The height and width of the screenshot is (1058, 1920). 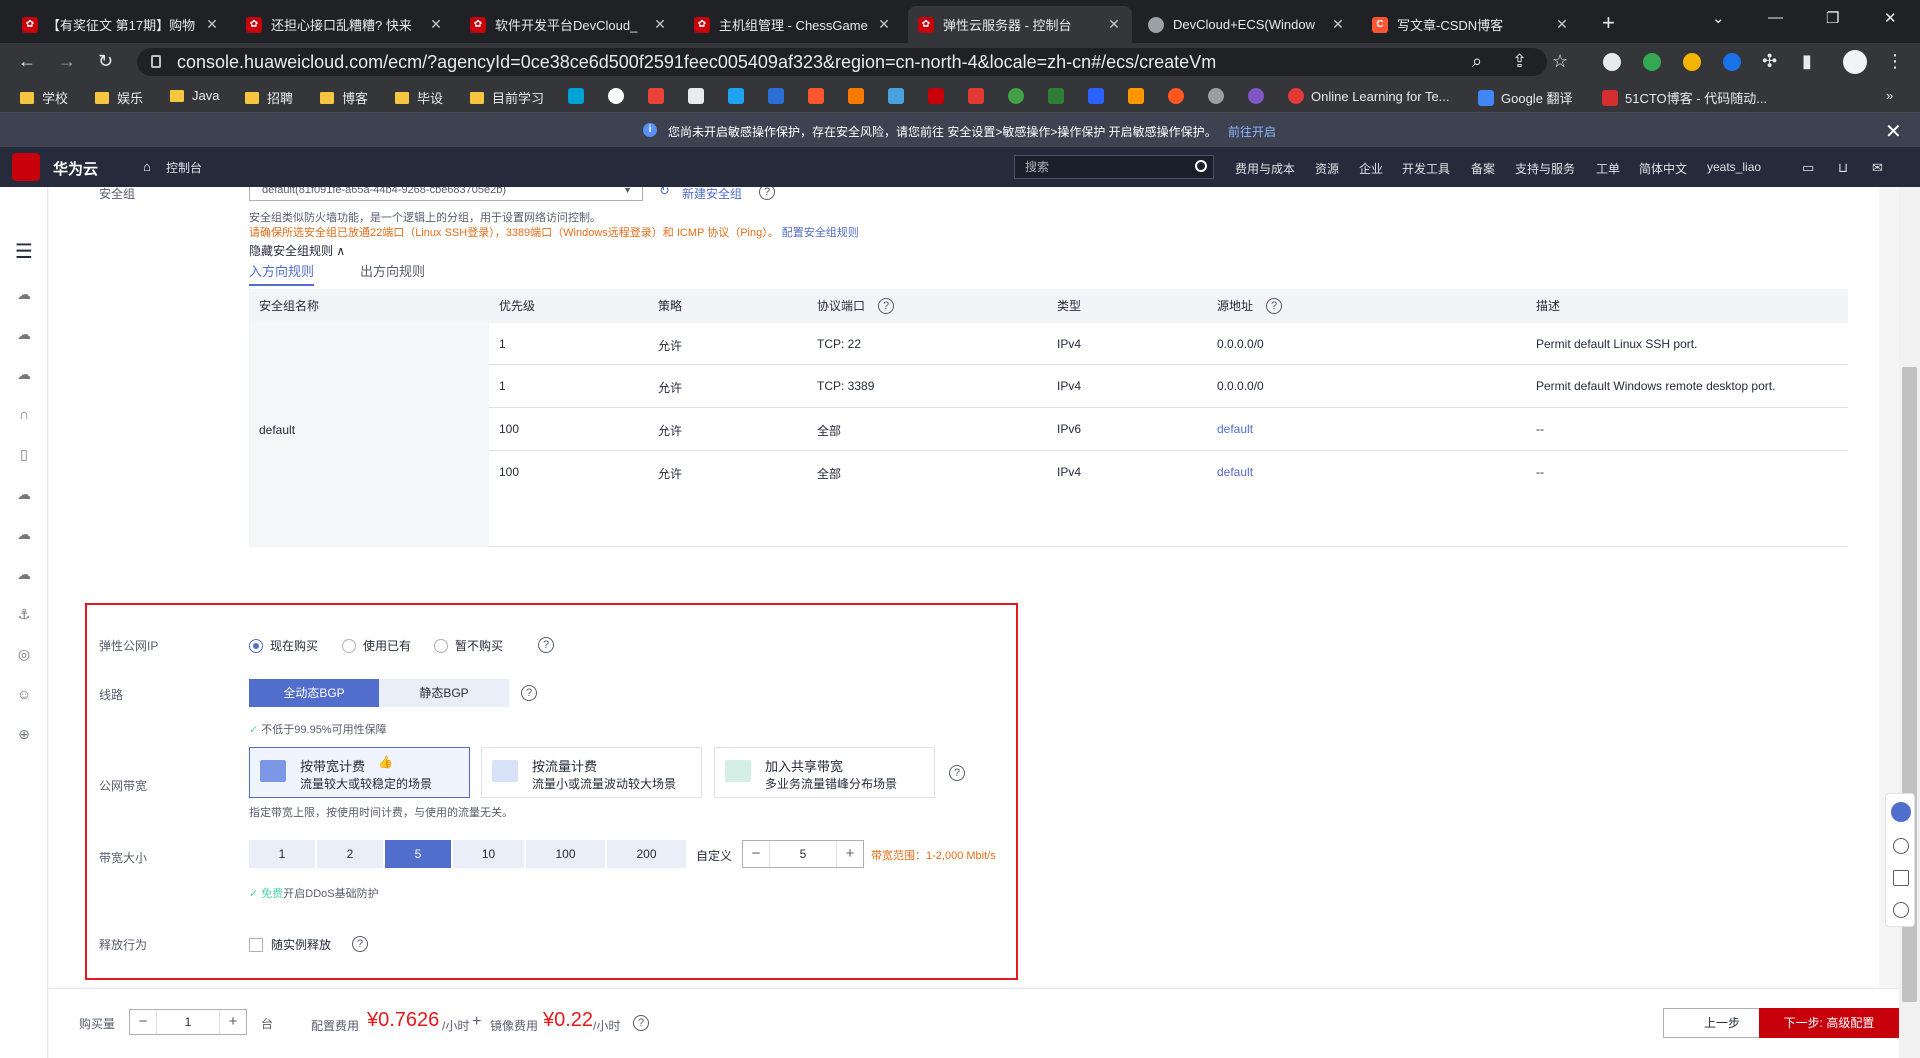 I want to click on profile-avatar, so click(x=1855, y=62).